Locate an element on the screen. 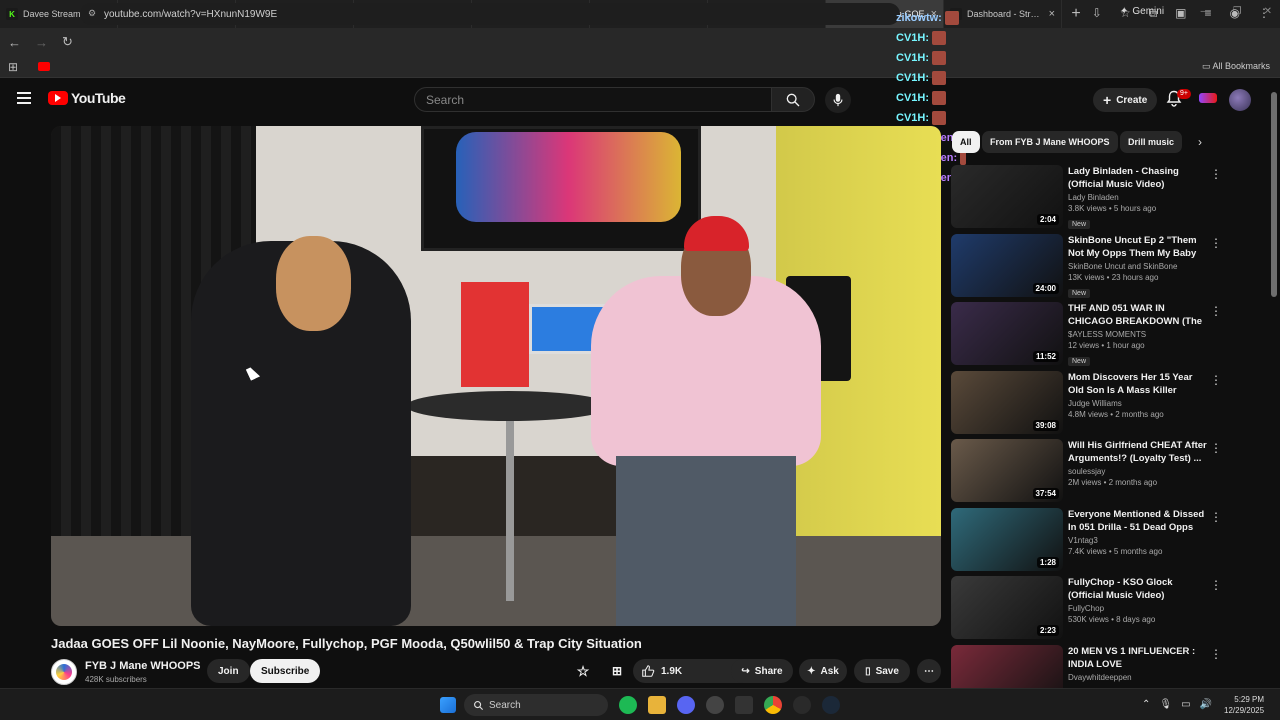 The height and width of the screenshot is (720, 1280). apps-icon: ⊞ is located at coordinates (13, 67).